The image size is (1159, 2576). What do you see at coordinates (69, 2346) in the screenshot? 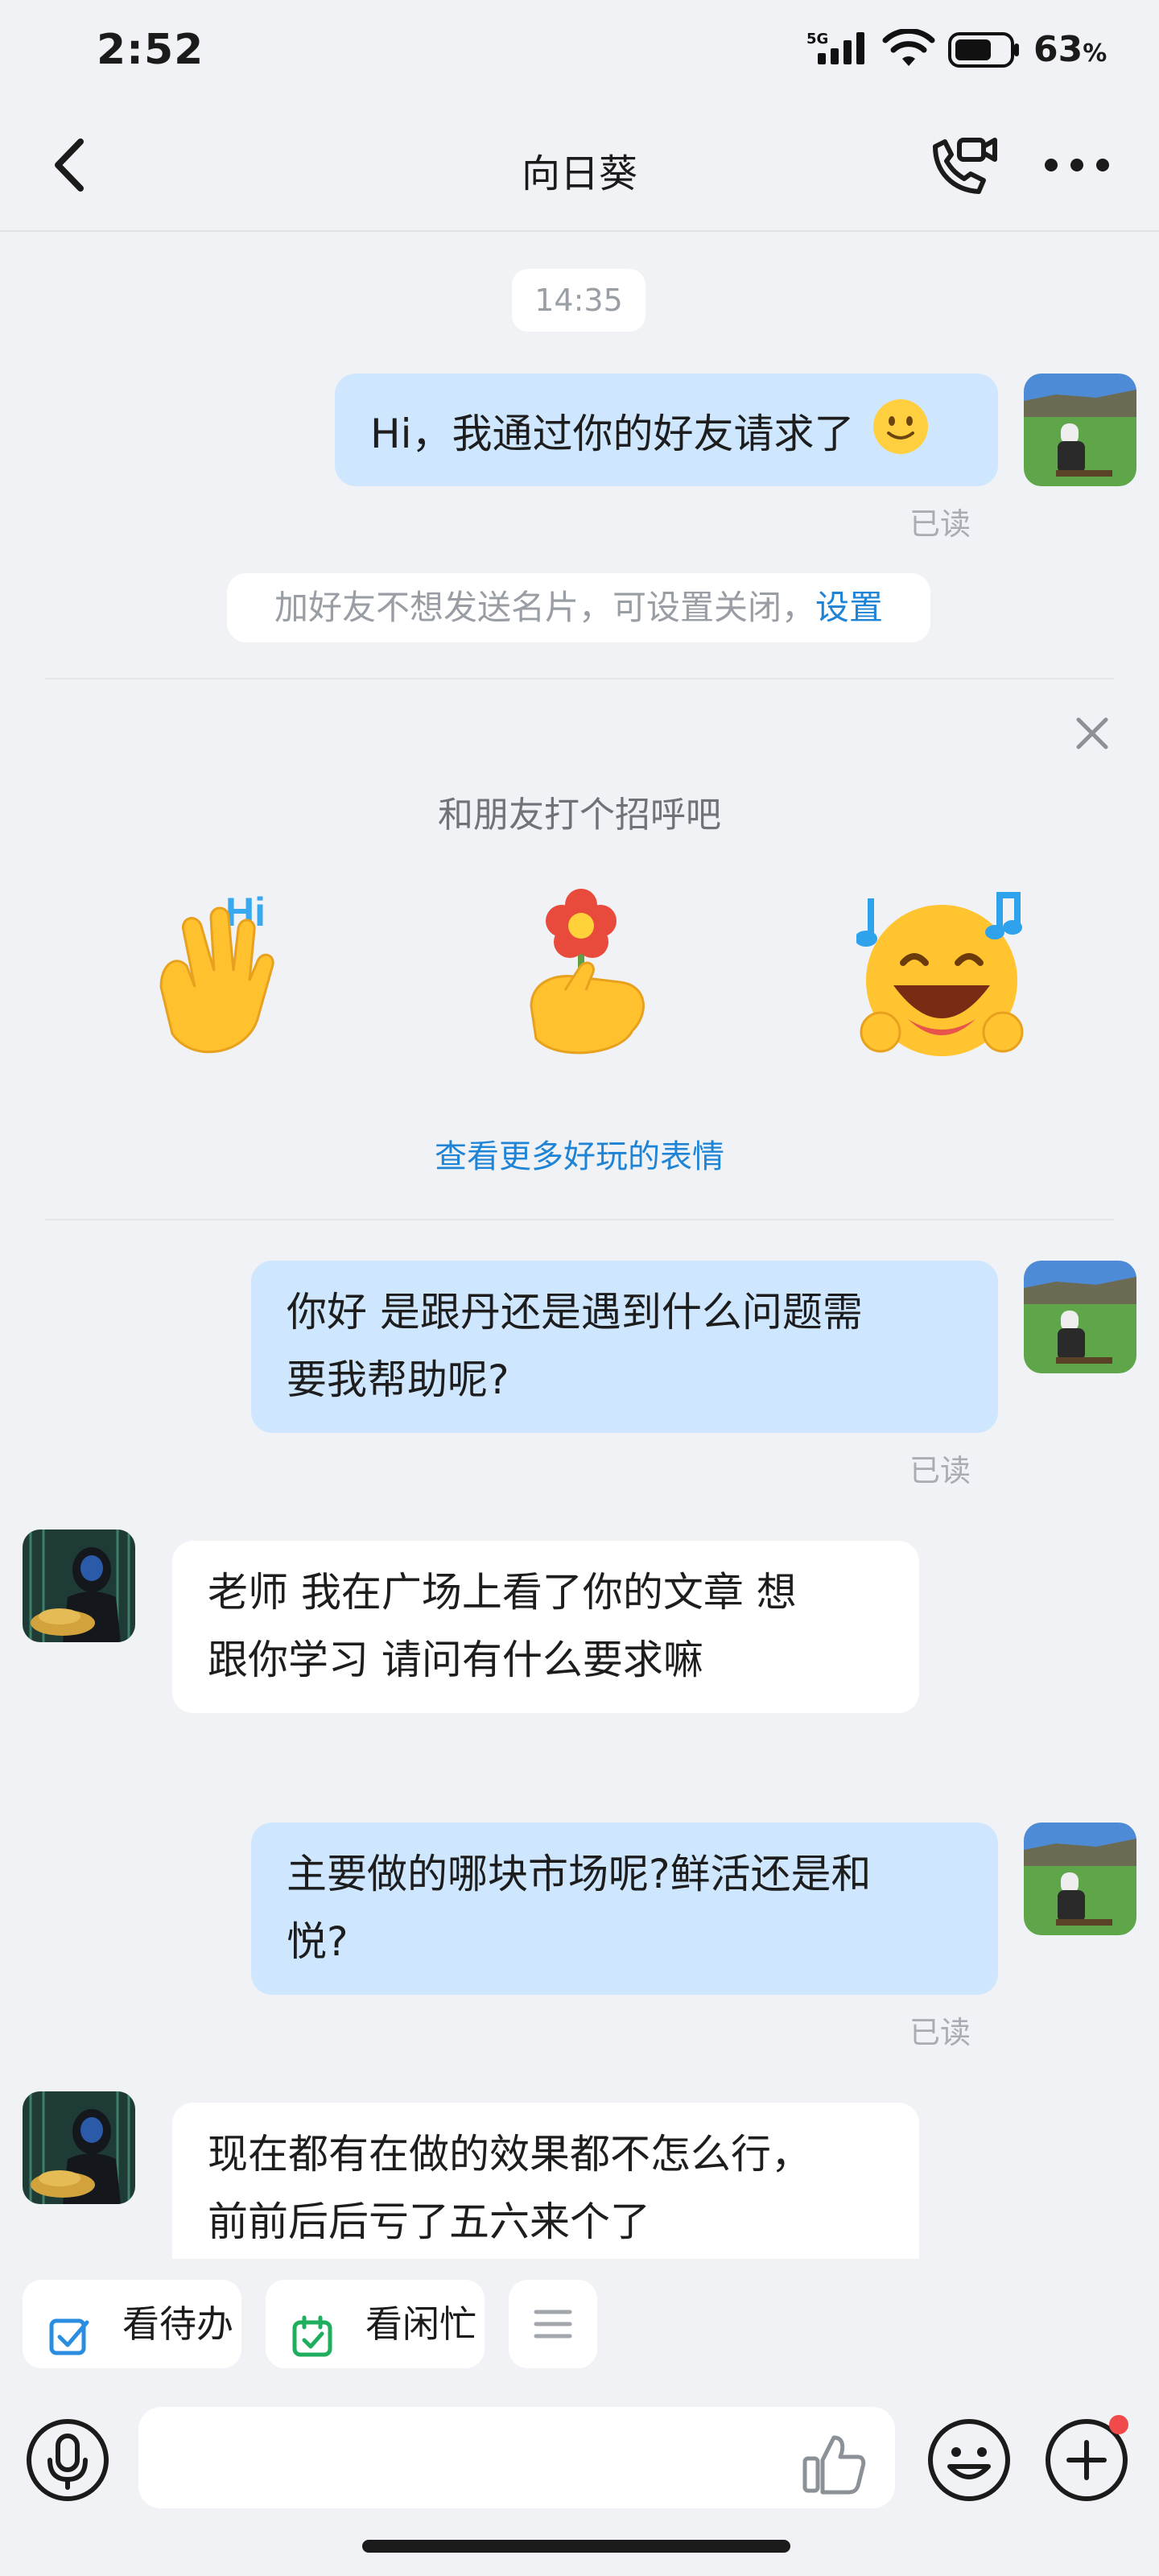
I see `checkbox-icon` at bounding box center [69, 2346].